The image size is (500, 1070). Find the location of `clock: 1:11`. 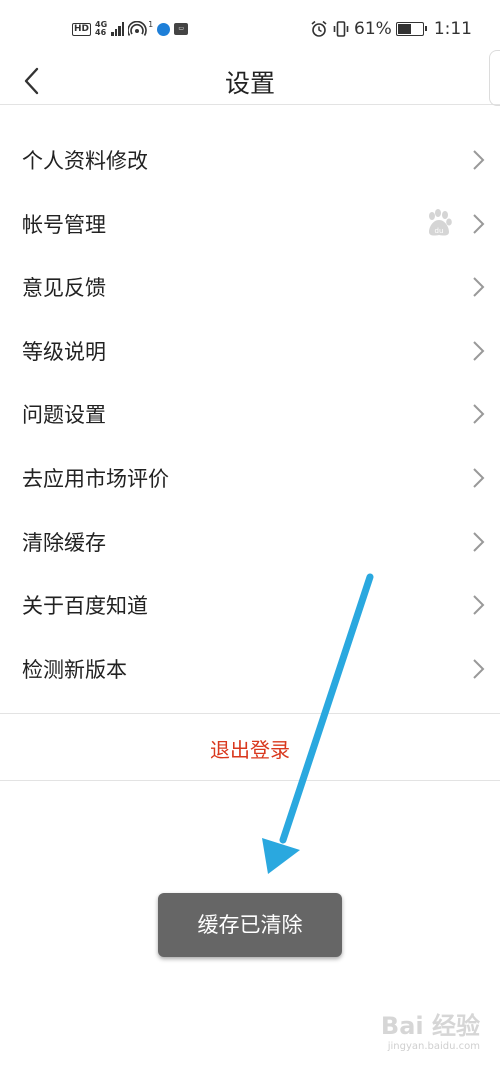

clock: 1:11 is located at coordinates (452, 29).